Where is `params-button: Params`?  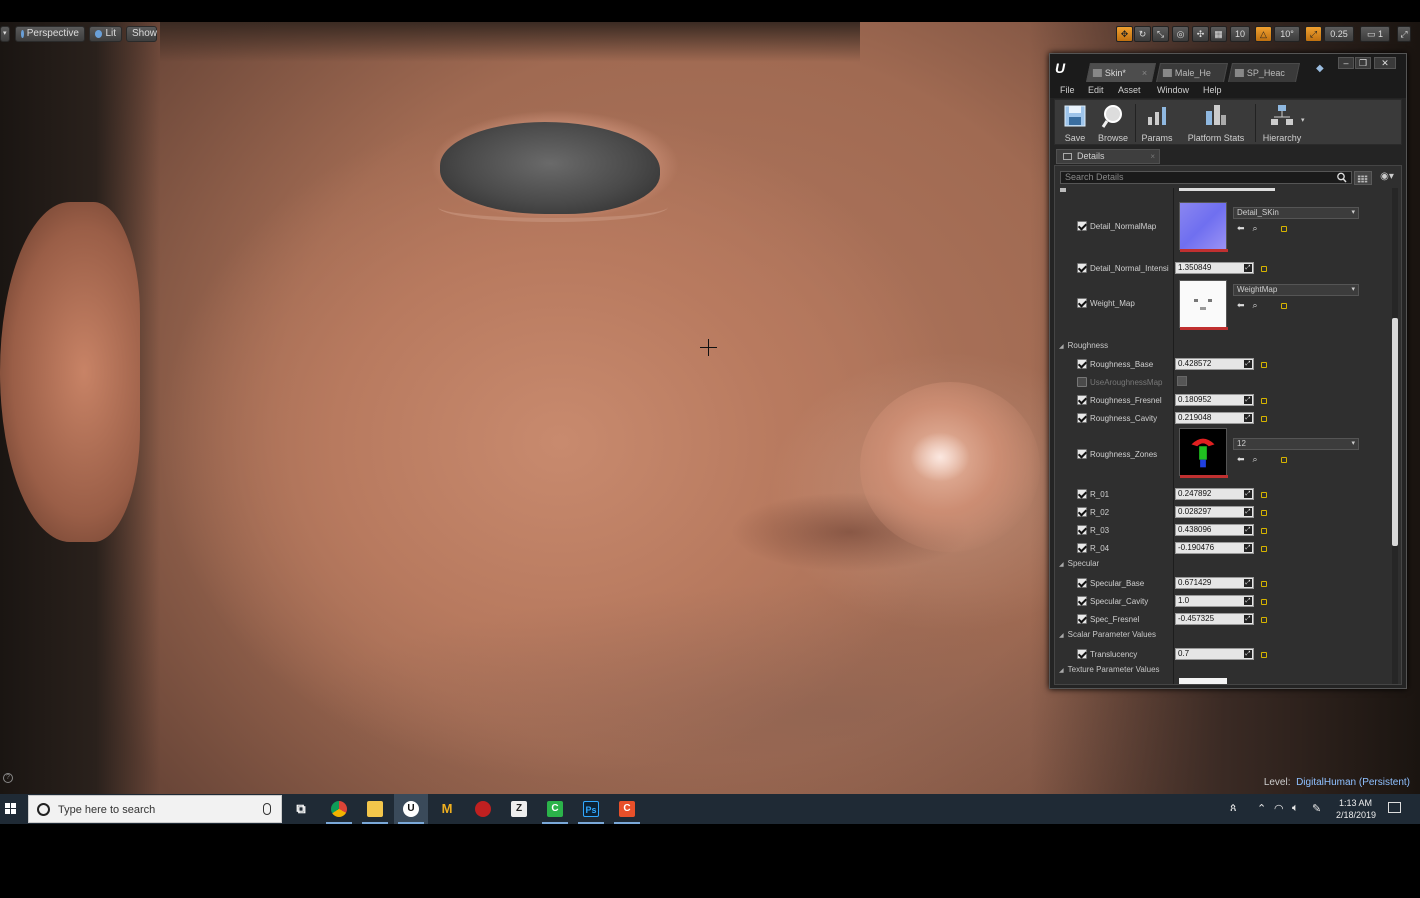
params-button: Params is located at coordinates (1157, 123).